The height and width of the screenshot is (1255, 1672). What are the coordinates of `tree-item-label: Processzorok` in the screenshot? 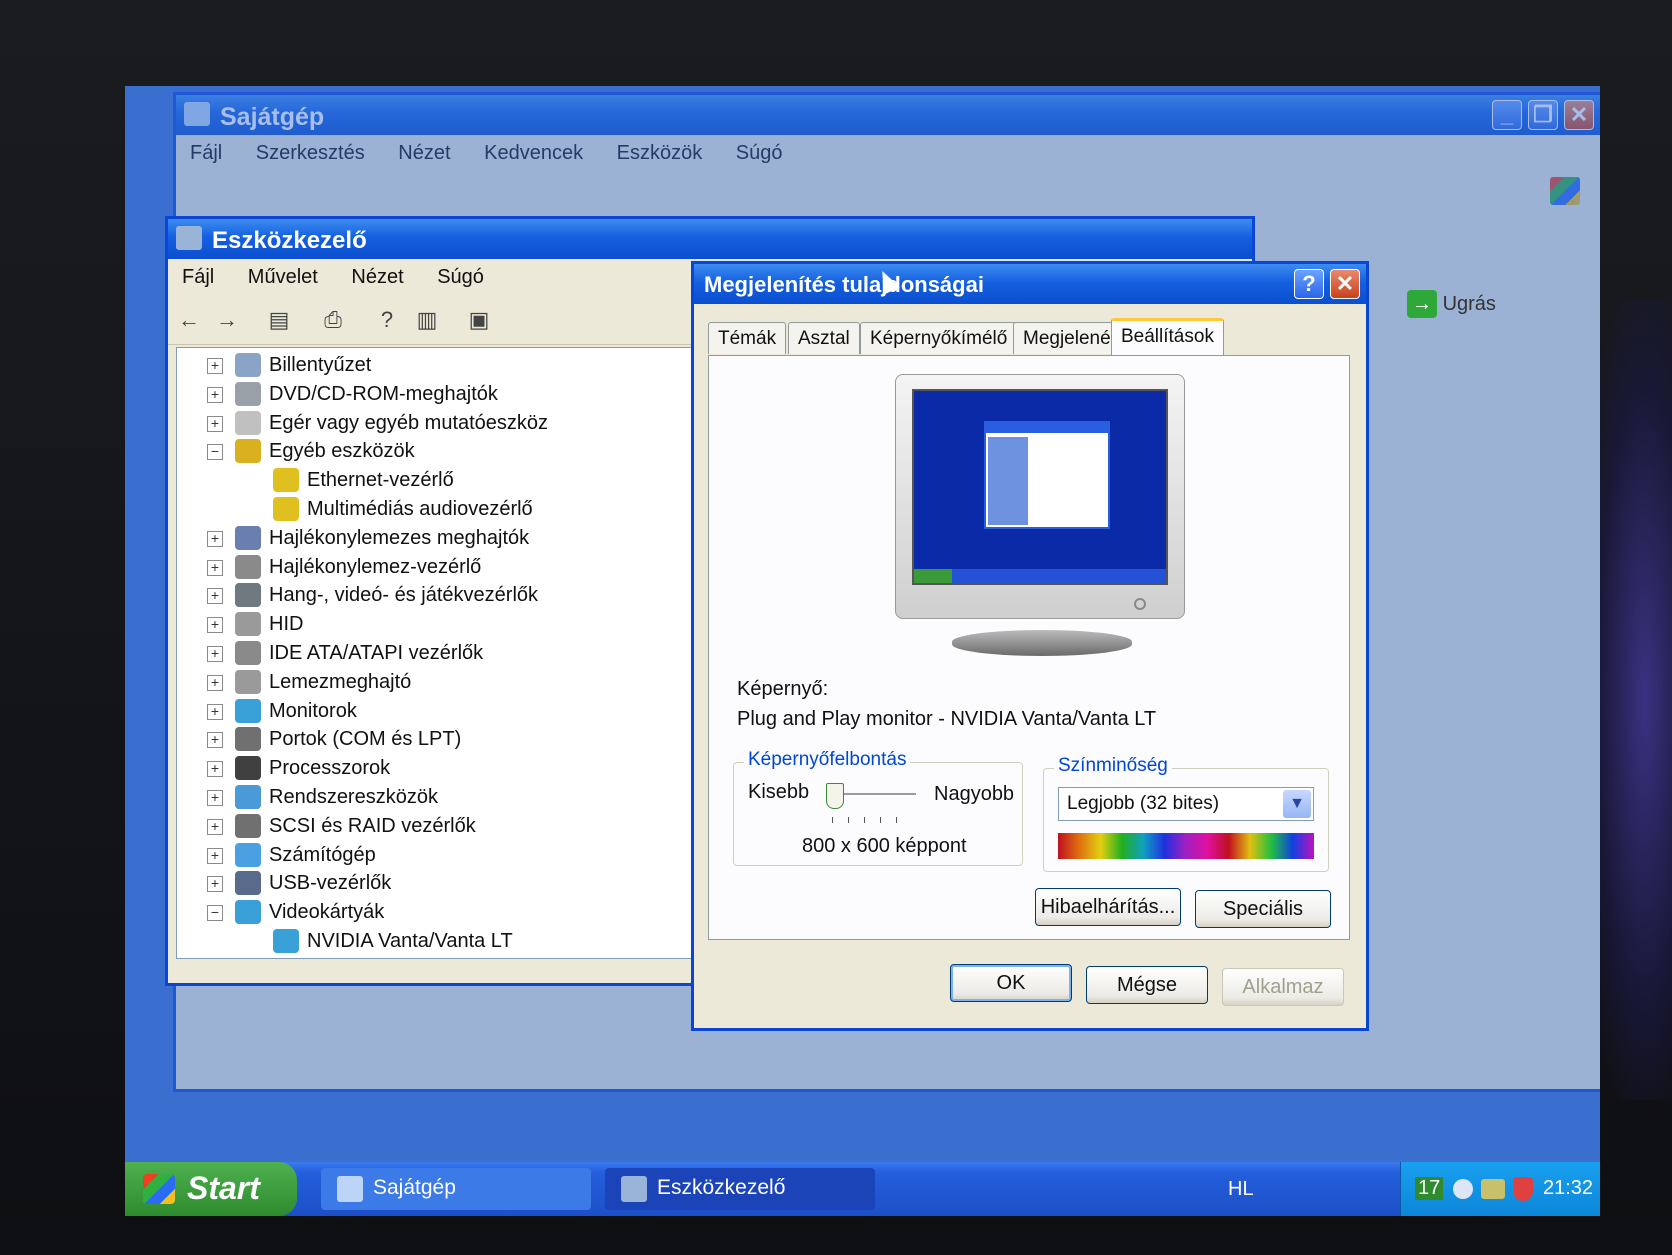 It's located at (330, 768).